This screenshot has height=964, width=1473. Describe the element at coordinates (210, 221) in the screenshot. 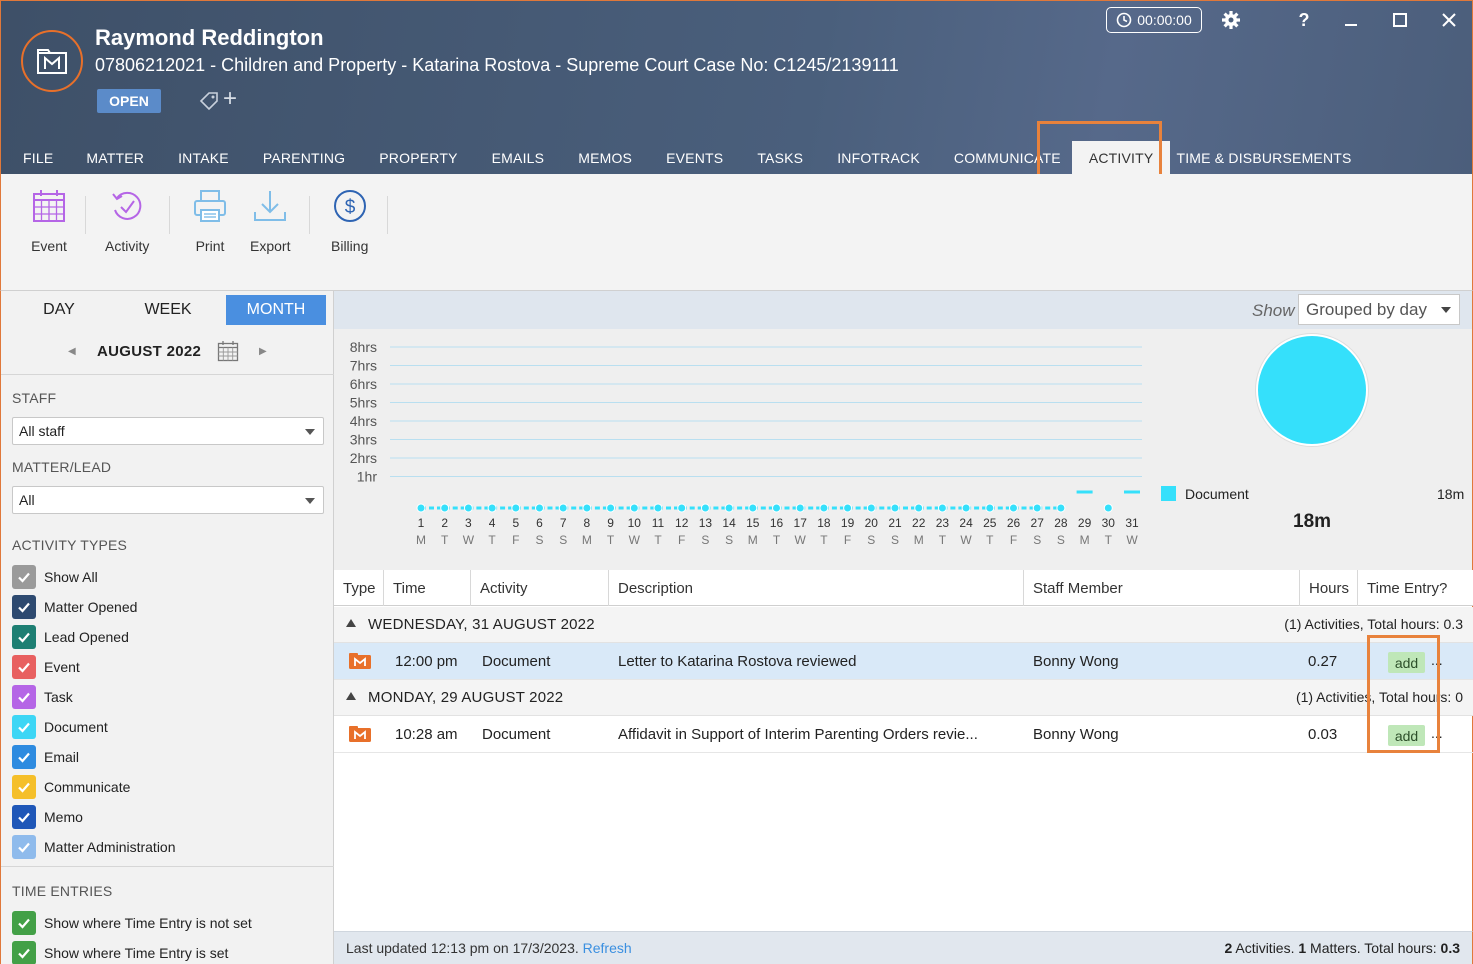

I see `print-button: Print` at that location.